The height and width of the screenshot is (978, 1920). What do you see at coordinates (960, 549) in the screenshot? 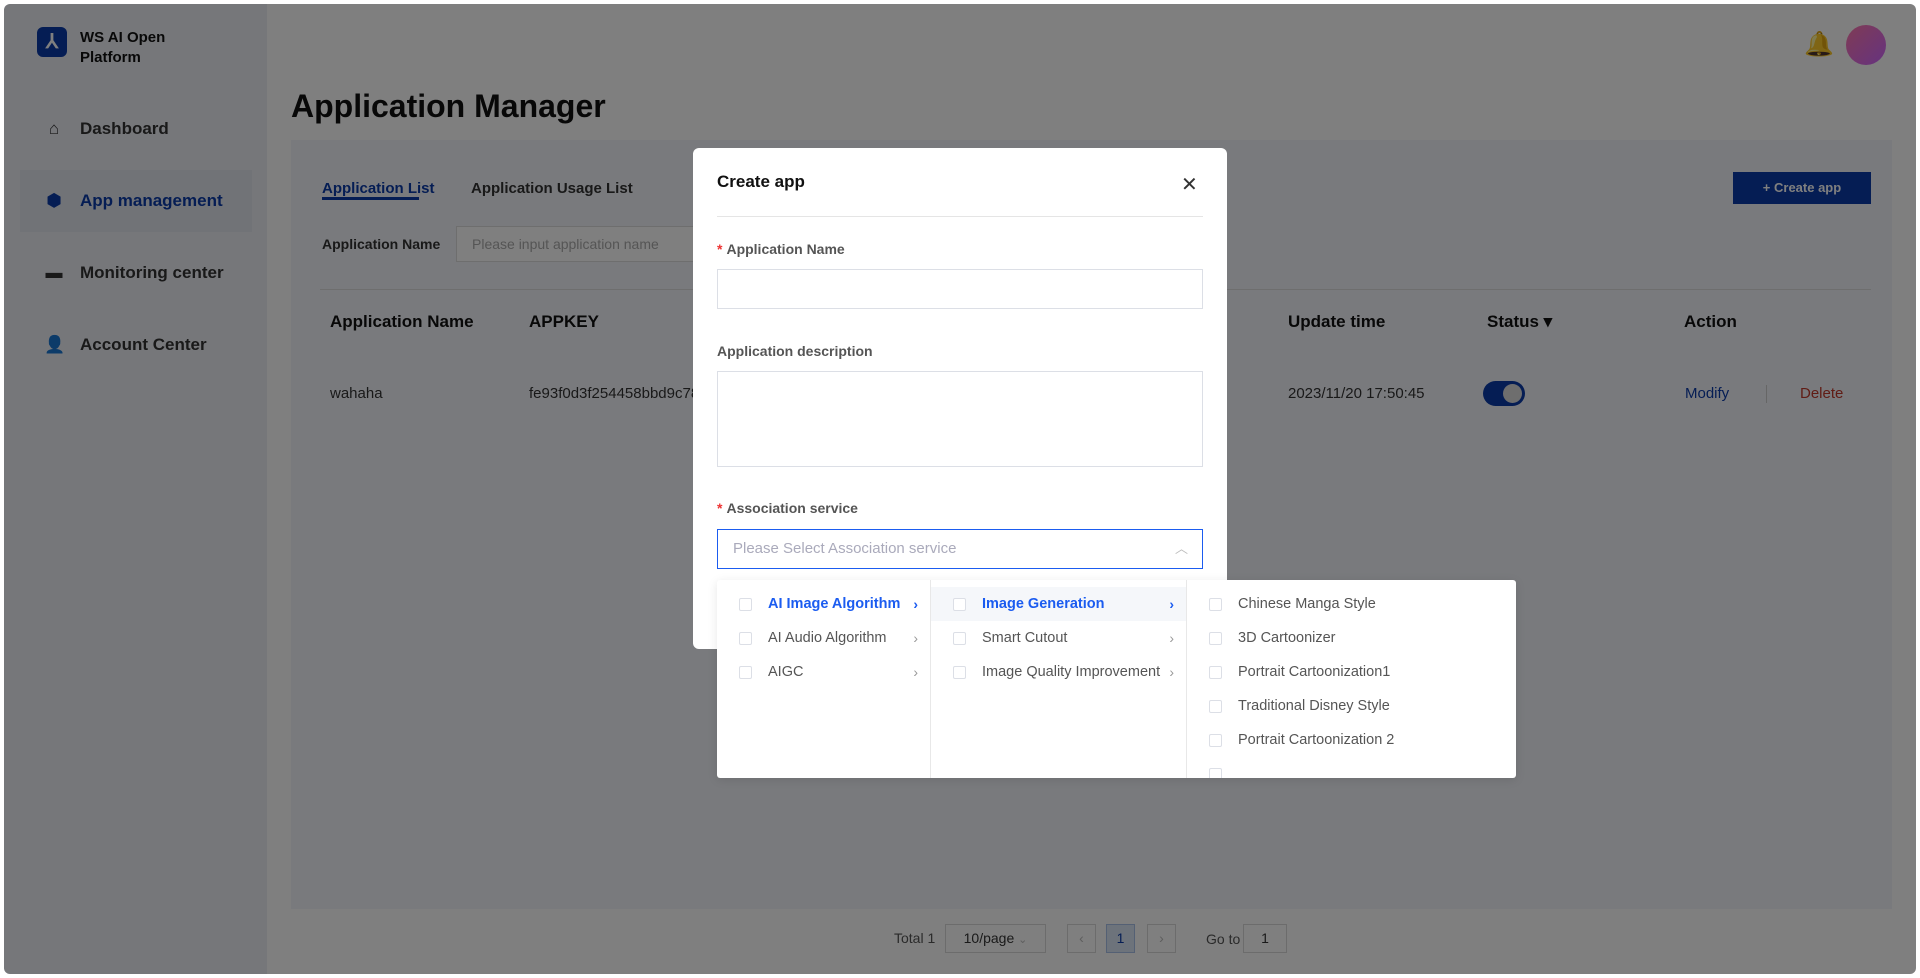
I see `association-service-select: Please Select Association service ︿` at bounding box center [960, 549].